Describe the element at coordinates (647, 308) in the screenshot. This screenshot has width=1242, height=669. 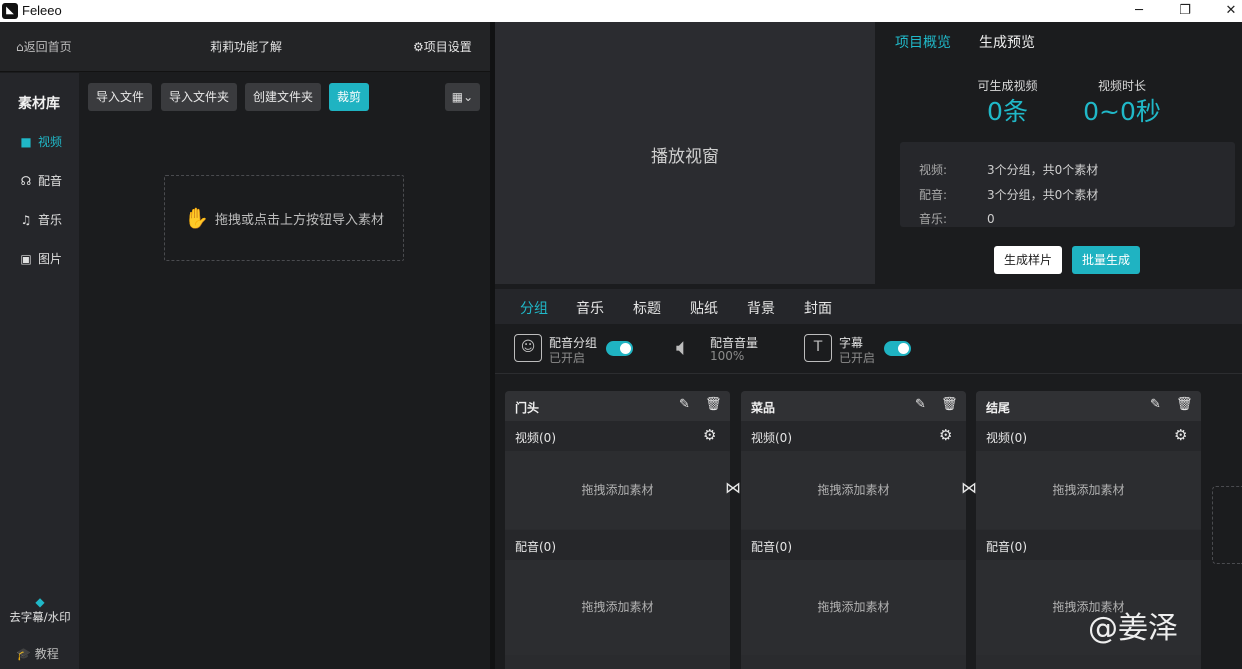
I see `tab-title: 标题` at that location.